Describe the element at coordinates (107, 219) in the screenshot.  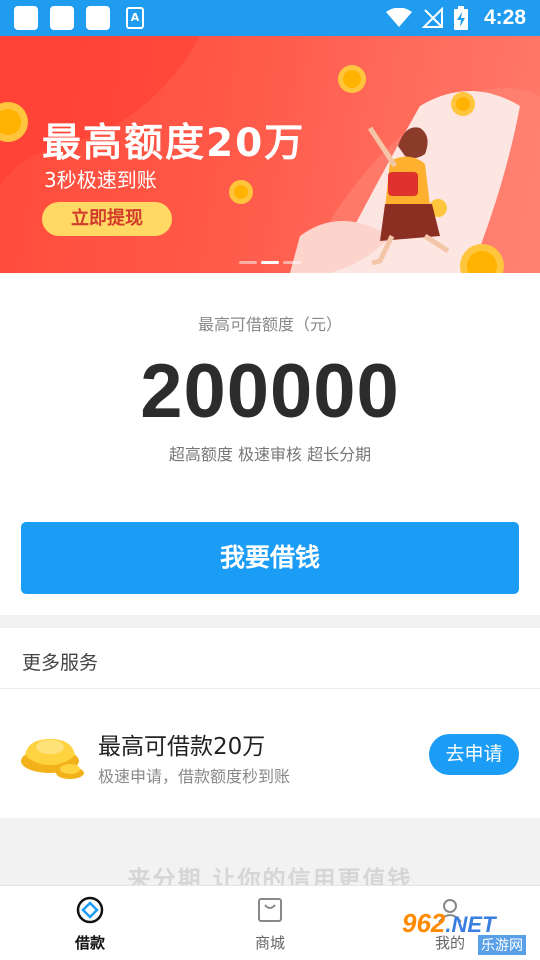
I see `withdraw-now-button: 立即提现` at that location.